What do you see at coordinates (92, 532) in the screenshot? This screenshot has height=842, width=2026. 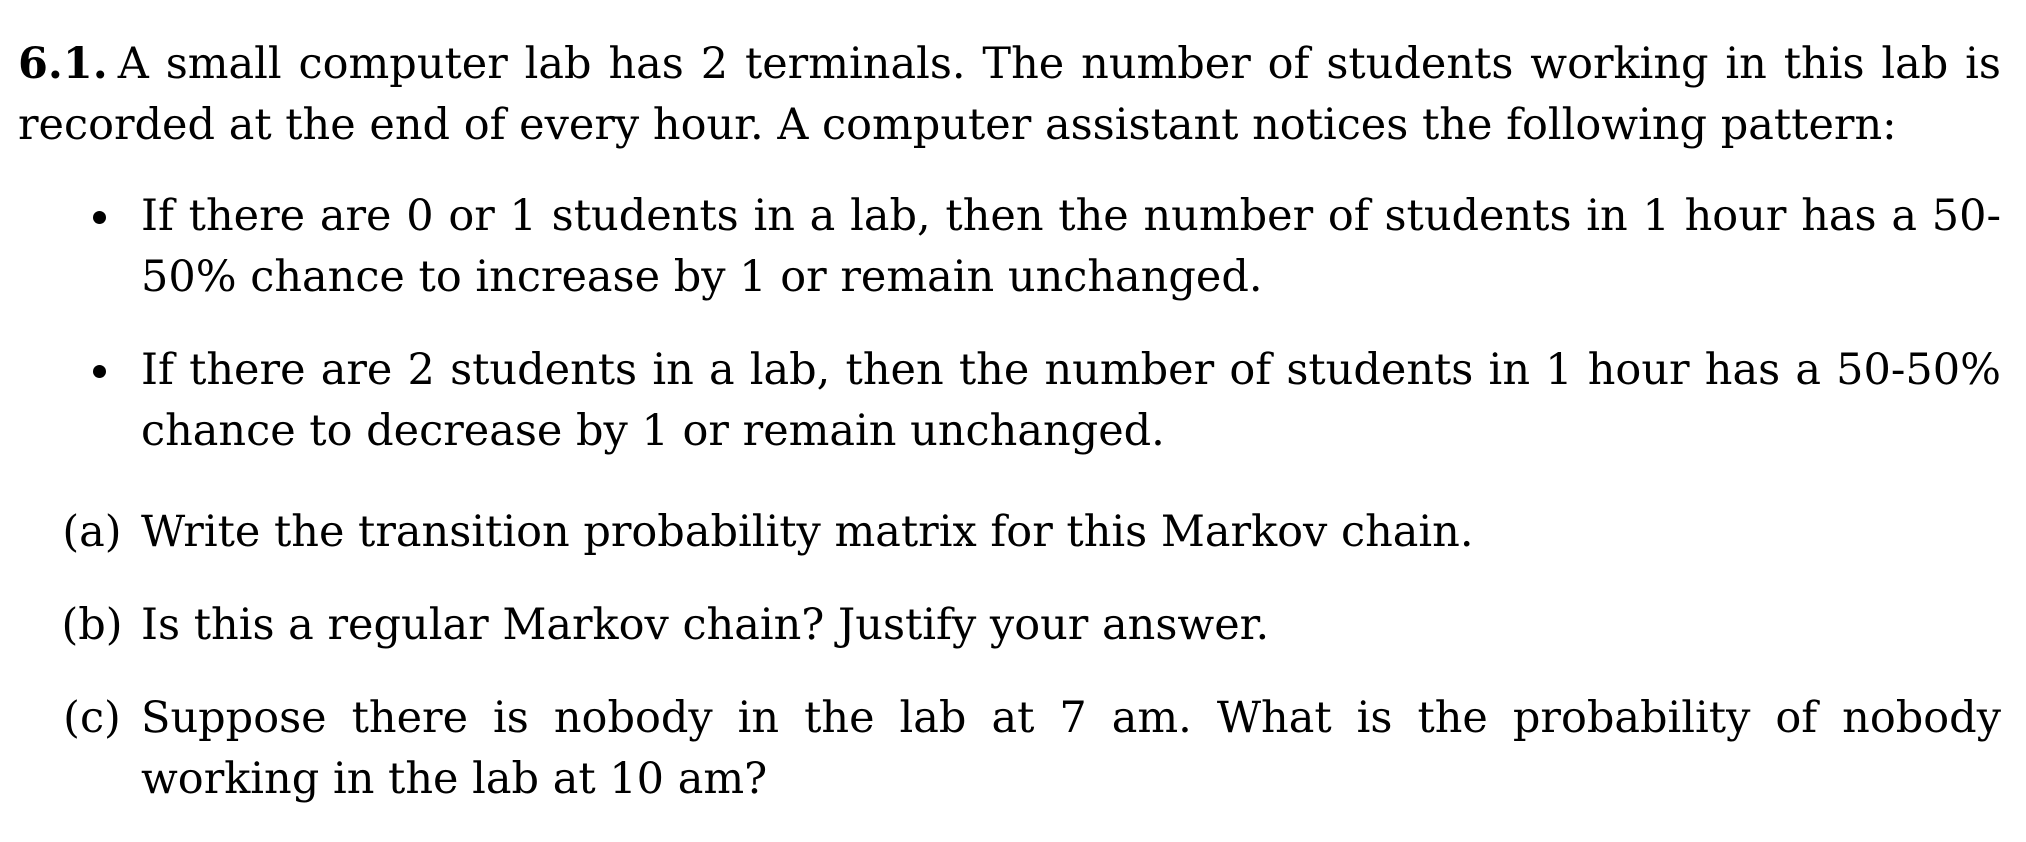 I see `part-label: (a)` at bounding box center [92, 532].